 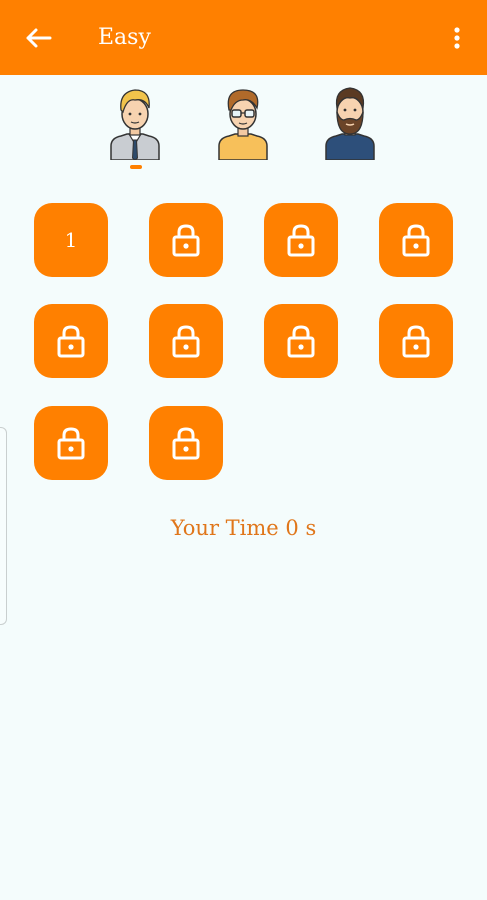 I want to click on level-button-9-locked, so click(x=71, y=443).